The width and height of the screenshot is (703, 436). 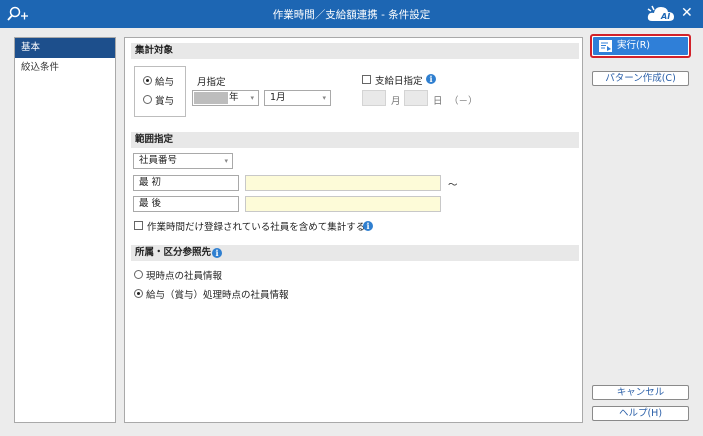 I want to click on title-bar: 作業時間／支給額連携 - 条件設定 AI ✕, so click(x=351, y=14).